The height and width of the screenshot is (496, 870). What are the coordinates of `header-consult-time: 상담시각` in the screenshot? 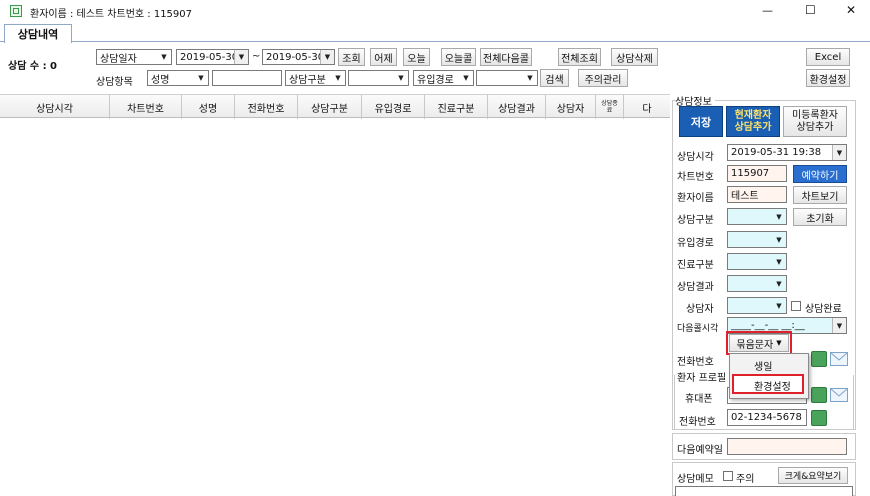 It's located at (55, 107).